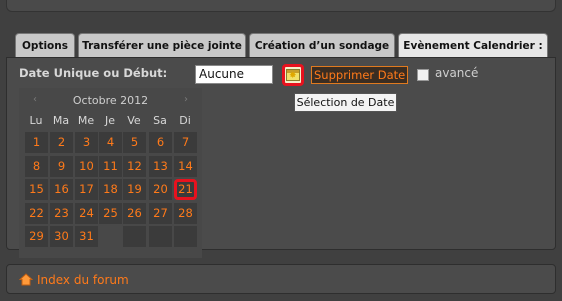 This screenshot has width=562, height=301. I want to click on day-cell: 9, so click(61, 166).